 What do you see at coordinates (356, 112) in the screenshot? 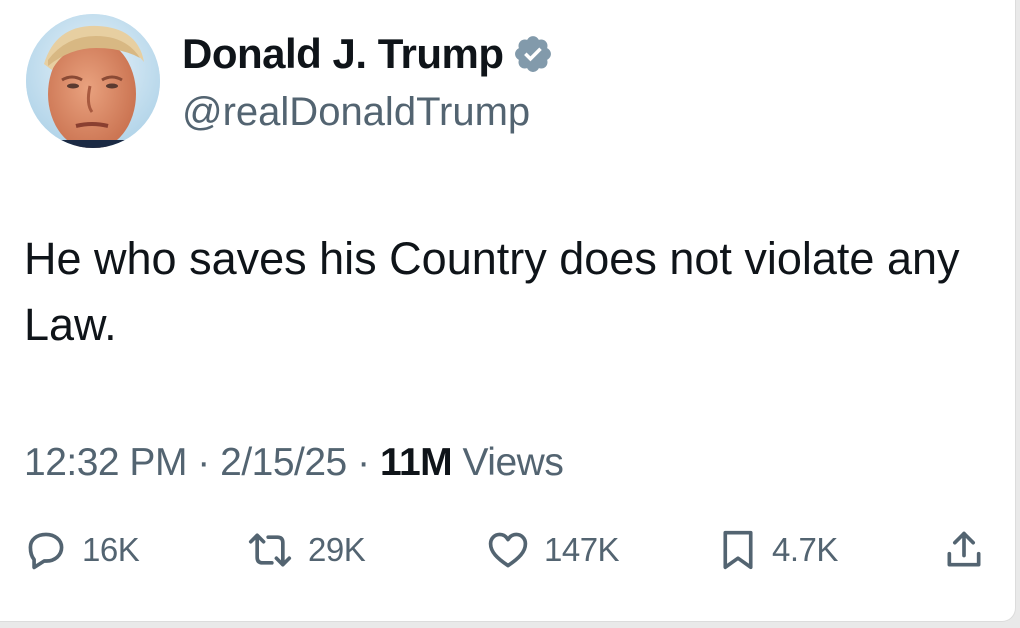
I see `author-handle: @realDonaldTrump` at bounding box center [356, 112].